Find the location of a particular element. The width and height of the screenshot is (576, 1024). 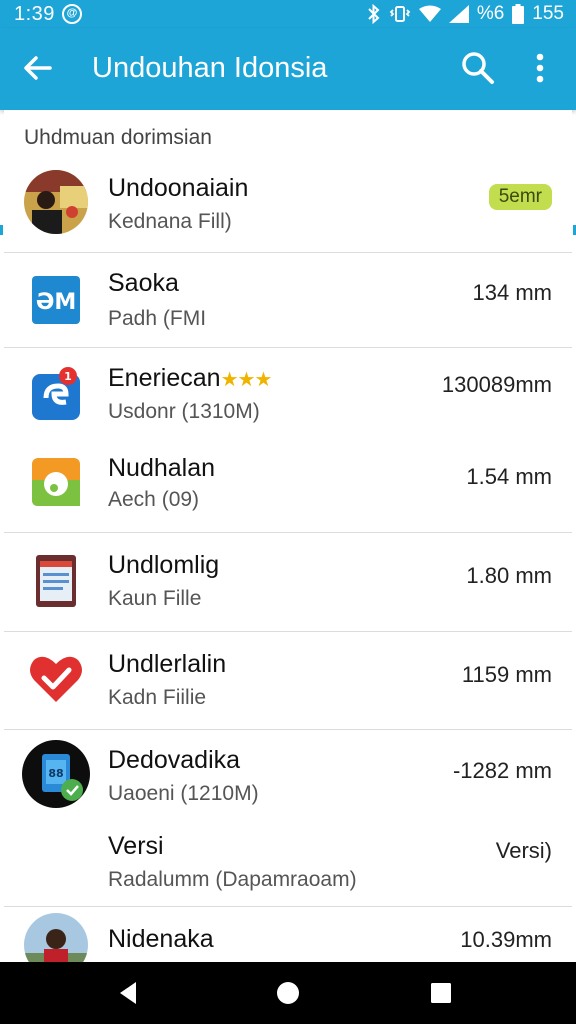

nav-home-icon is located at coordinates (288, 993).